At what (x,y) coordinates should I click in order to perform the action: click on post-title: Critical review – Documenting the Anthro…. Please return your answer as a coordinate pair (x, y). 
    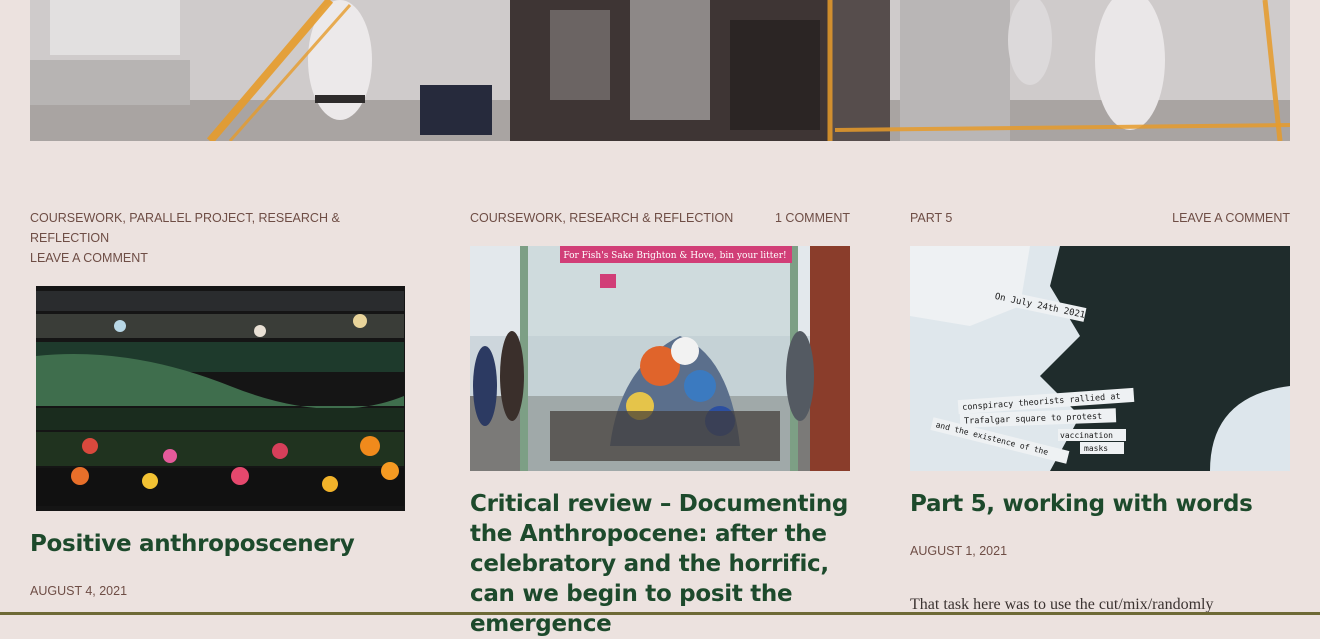
    Looking at the image, I should click on (660, 564).